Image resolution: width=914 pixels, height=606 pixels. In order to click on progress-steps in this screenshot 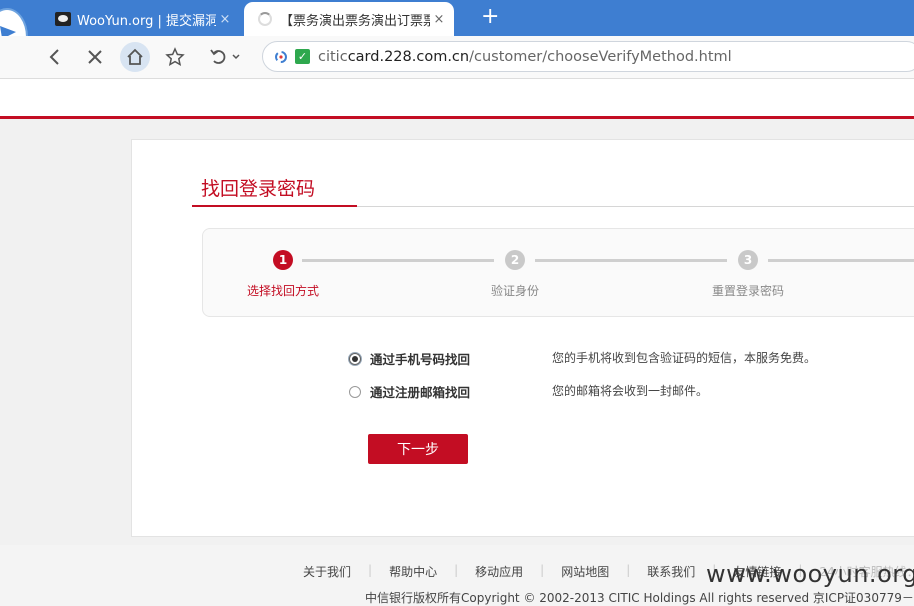, I will do `click(558, 272)`.